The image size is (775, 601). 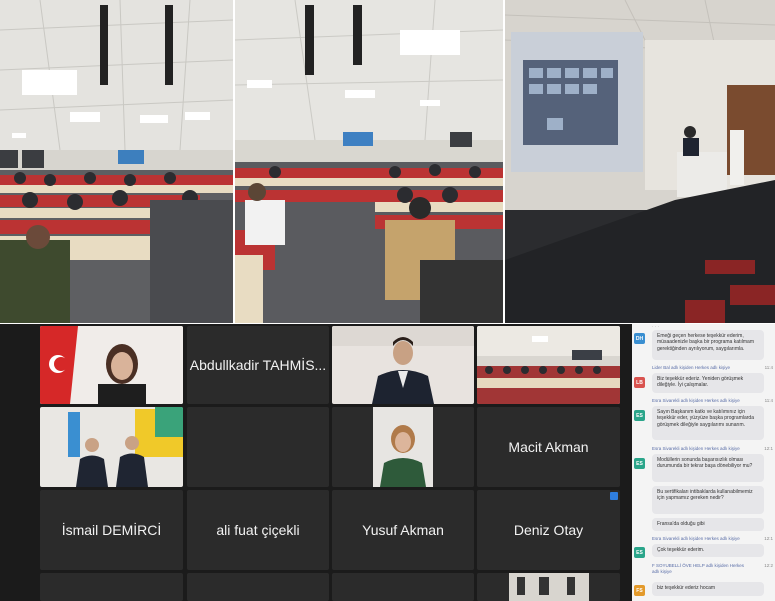 I want to click on participant-name: Macit Akman, so click(x=548, y=447).